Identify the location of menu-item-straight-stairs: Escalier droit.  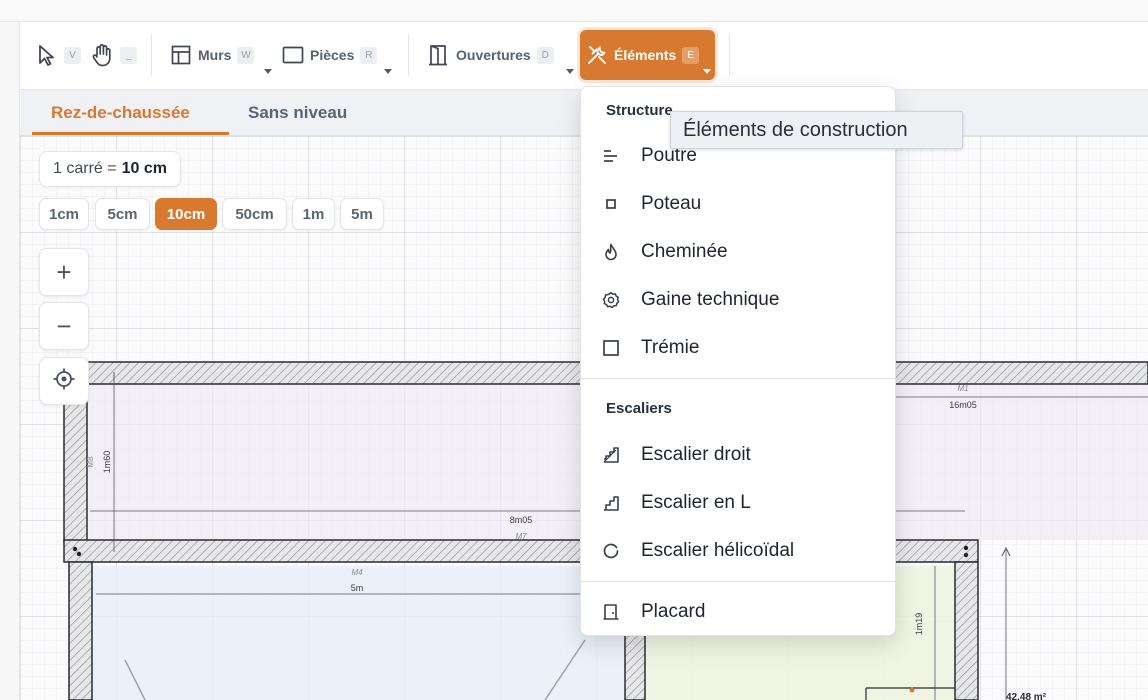
(738, 455).